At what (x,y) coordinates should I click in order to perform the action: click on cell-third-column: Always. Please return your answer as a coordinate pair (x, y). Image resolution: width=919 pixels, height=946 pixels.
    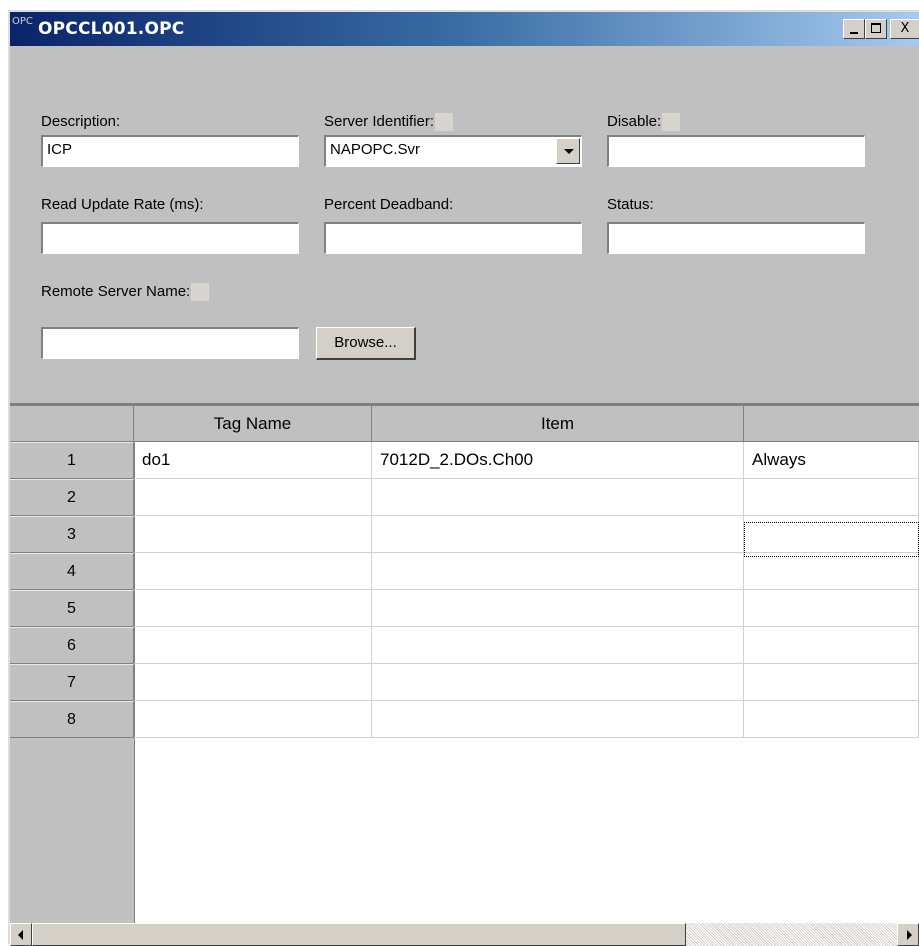
    Looking at the image, I should click on (831, 460).